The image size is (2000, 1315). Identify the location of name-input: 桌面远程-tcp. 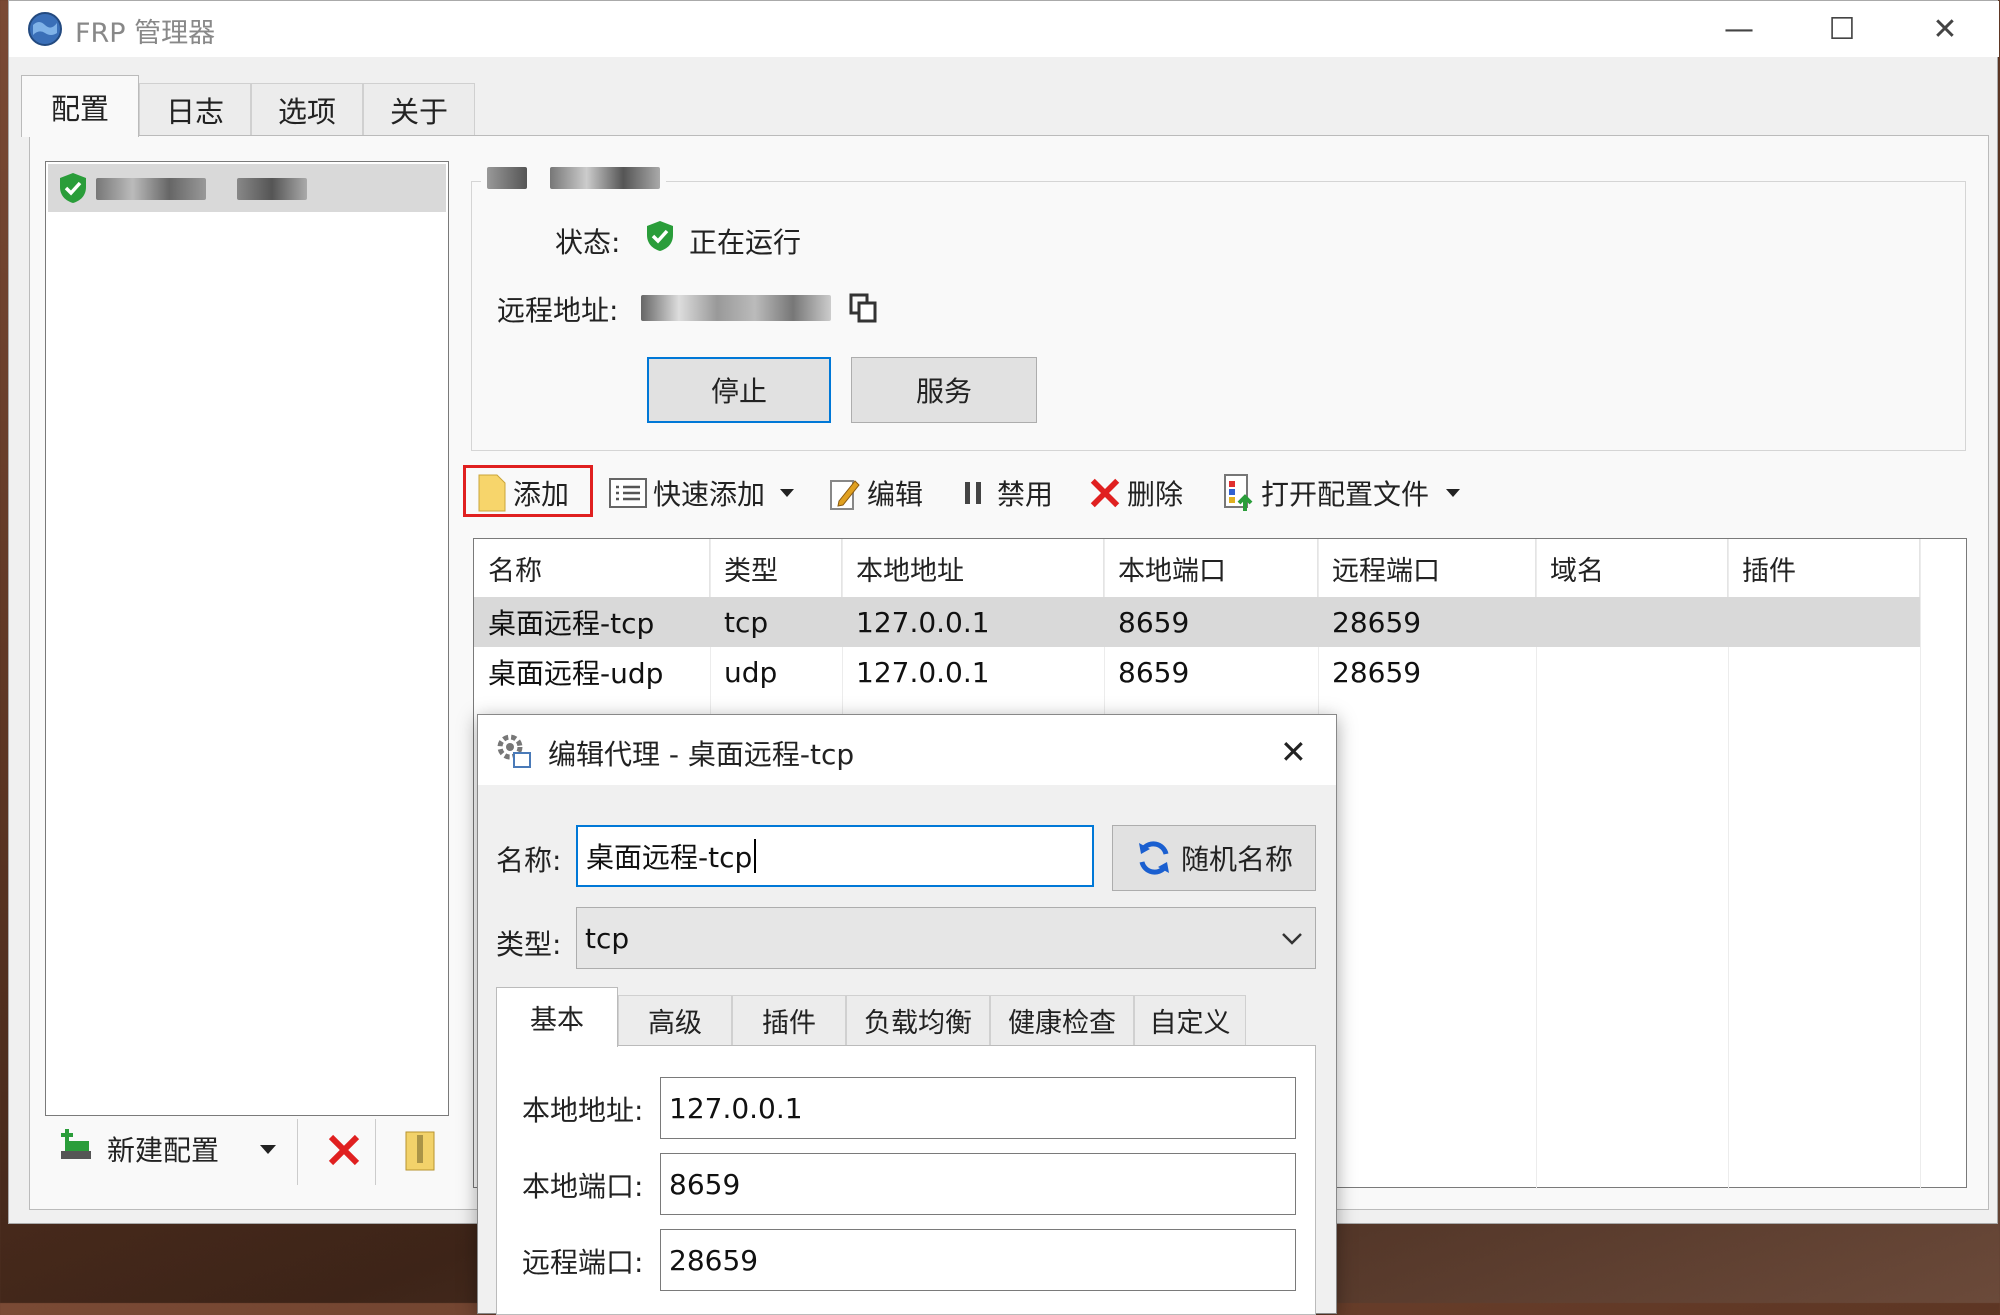
(835, 856).